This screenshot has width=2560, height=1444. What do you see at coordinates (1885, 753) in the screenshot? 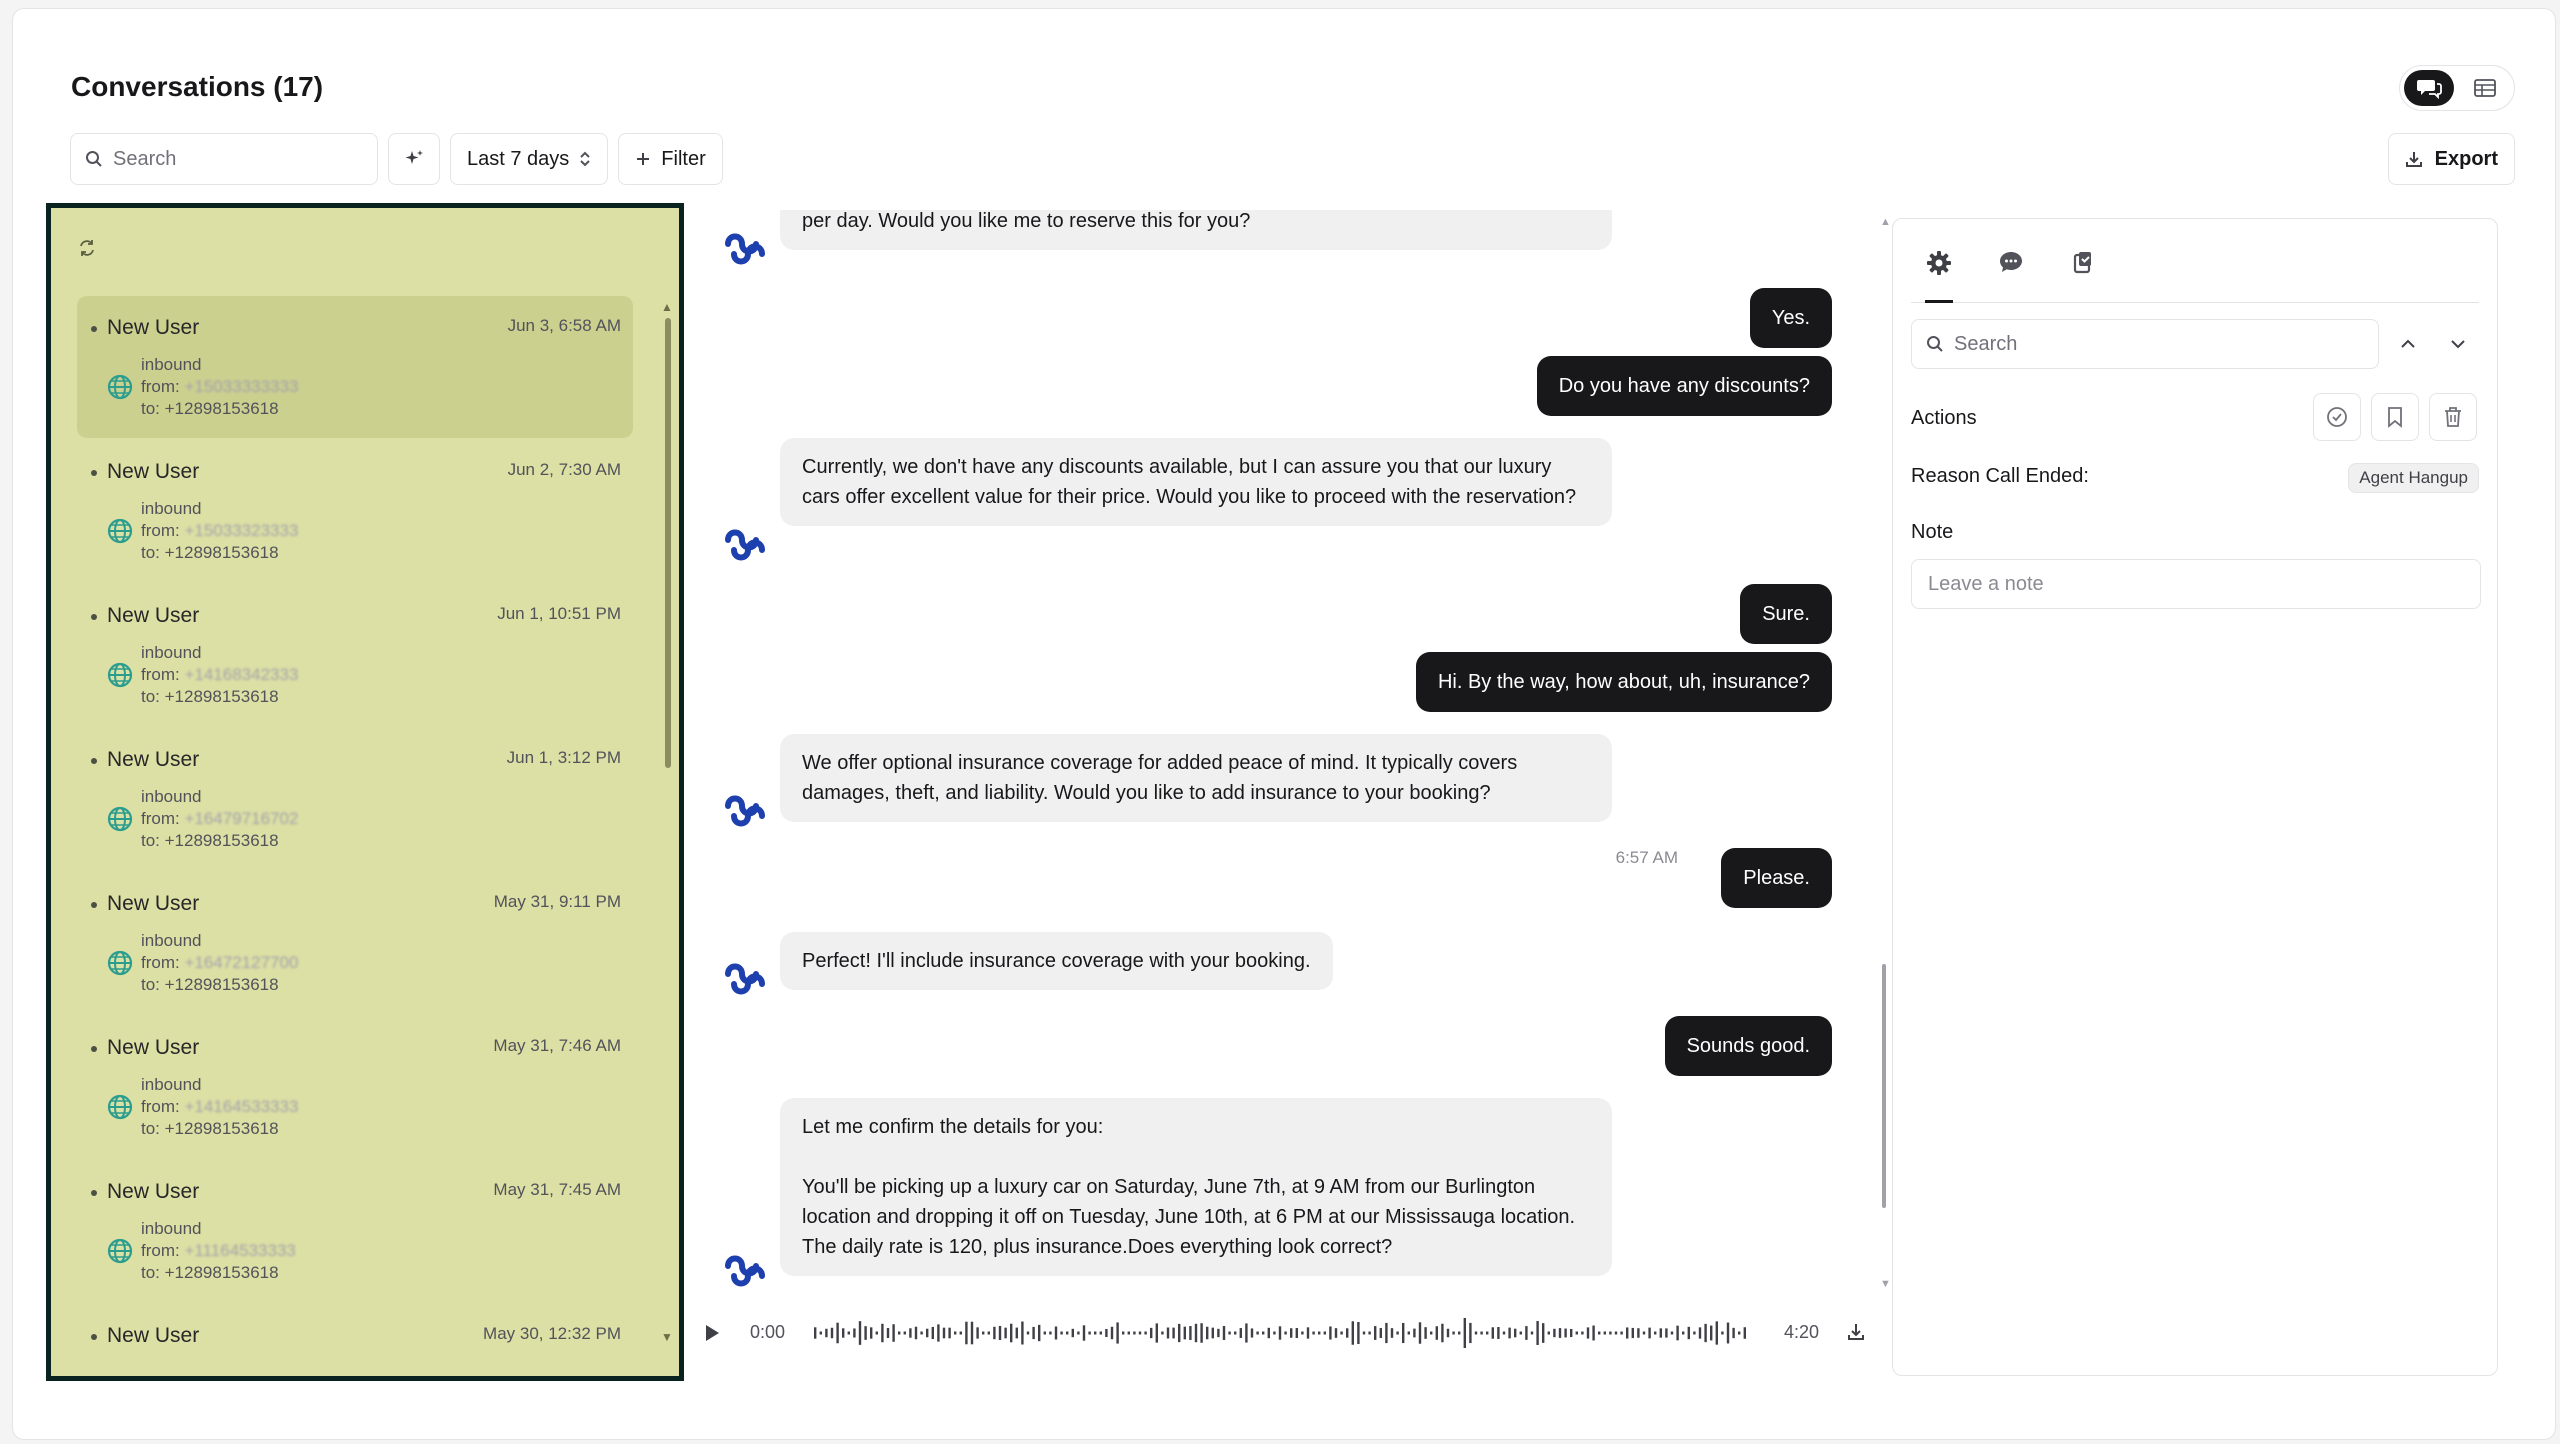
I see `chat-scrollbar: ▲ ▼` at bounding box center [1885, 753].